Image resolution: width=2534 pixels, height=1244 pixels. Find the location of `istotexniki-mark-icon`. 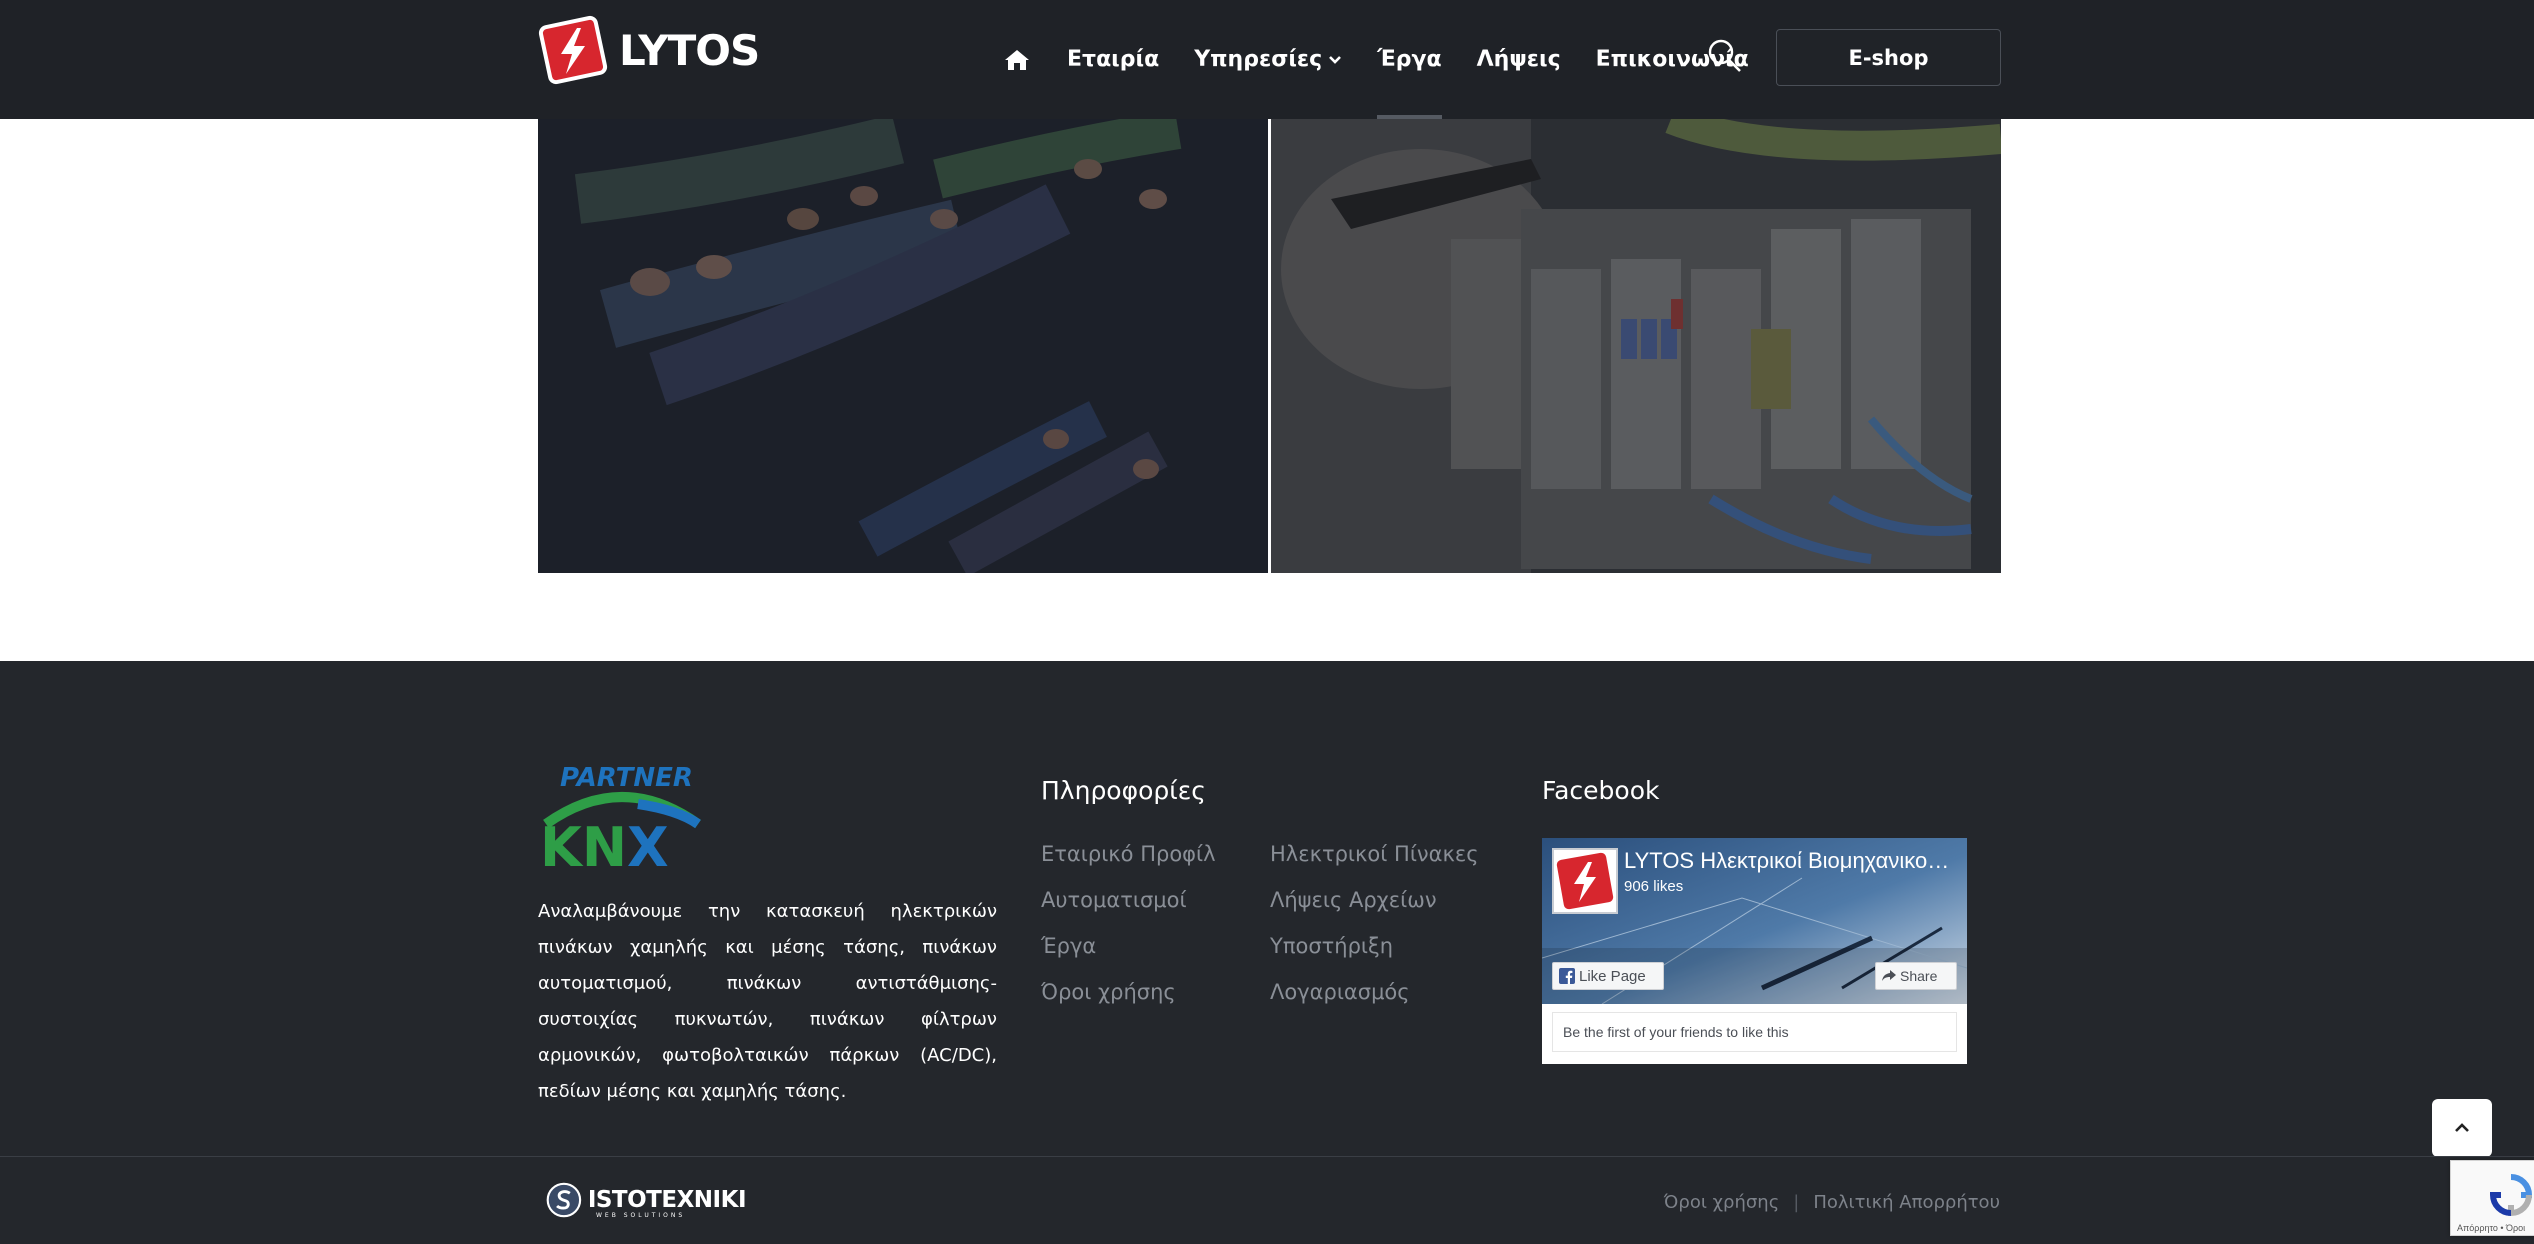

istotexniki-mark-icon is located at coordinates (564, 1200).